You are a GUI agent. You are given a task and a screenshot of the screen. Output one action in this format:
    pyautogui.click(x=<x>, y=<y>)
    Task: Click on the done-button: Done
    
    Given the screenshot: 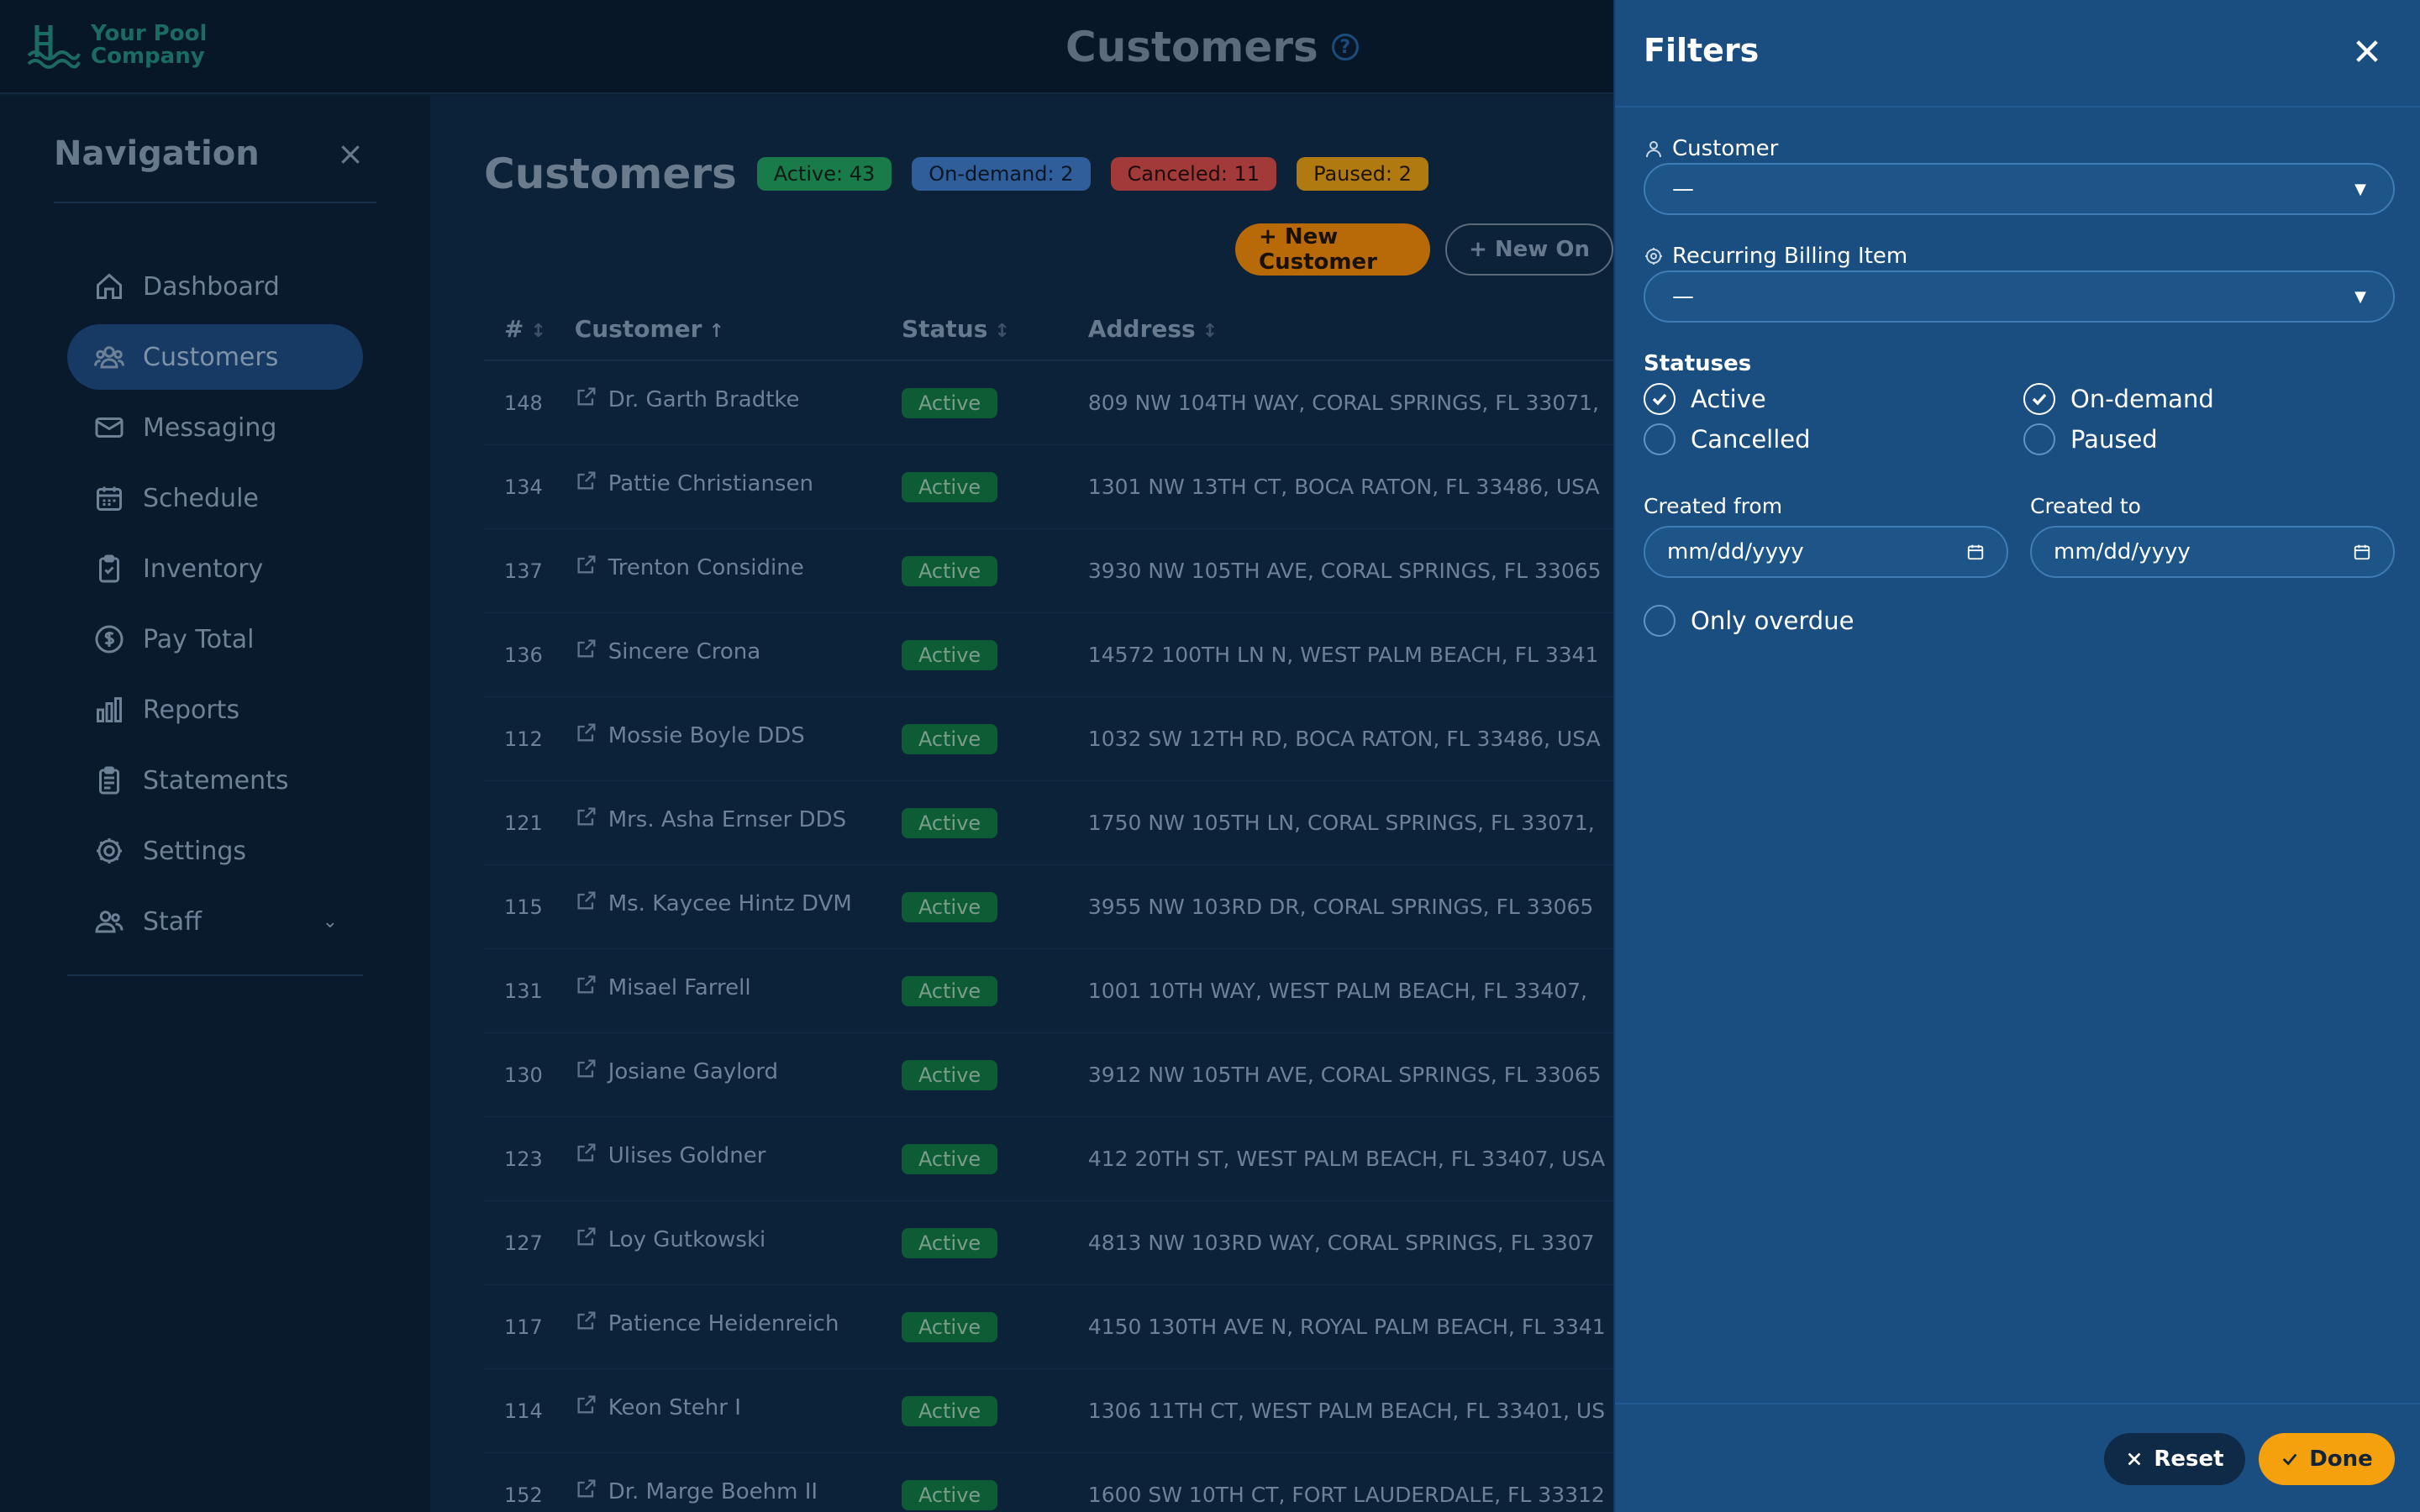 What is the action you would take?
    pyautogui.click(x=2327, y=1459)
    